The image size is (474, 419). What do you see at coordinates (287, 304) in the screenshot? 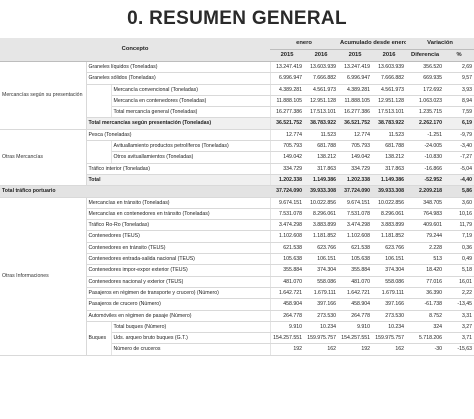
I see `cell-value: 458.904` at bounding box center [287, 304].